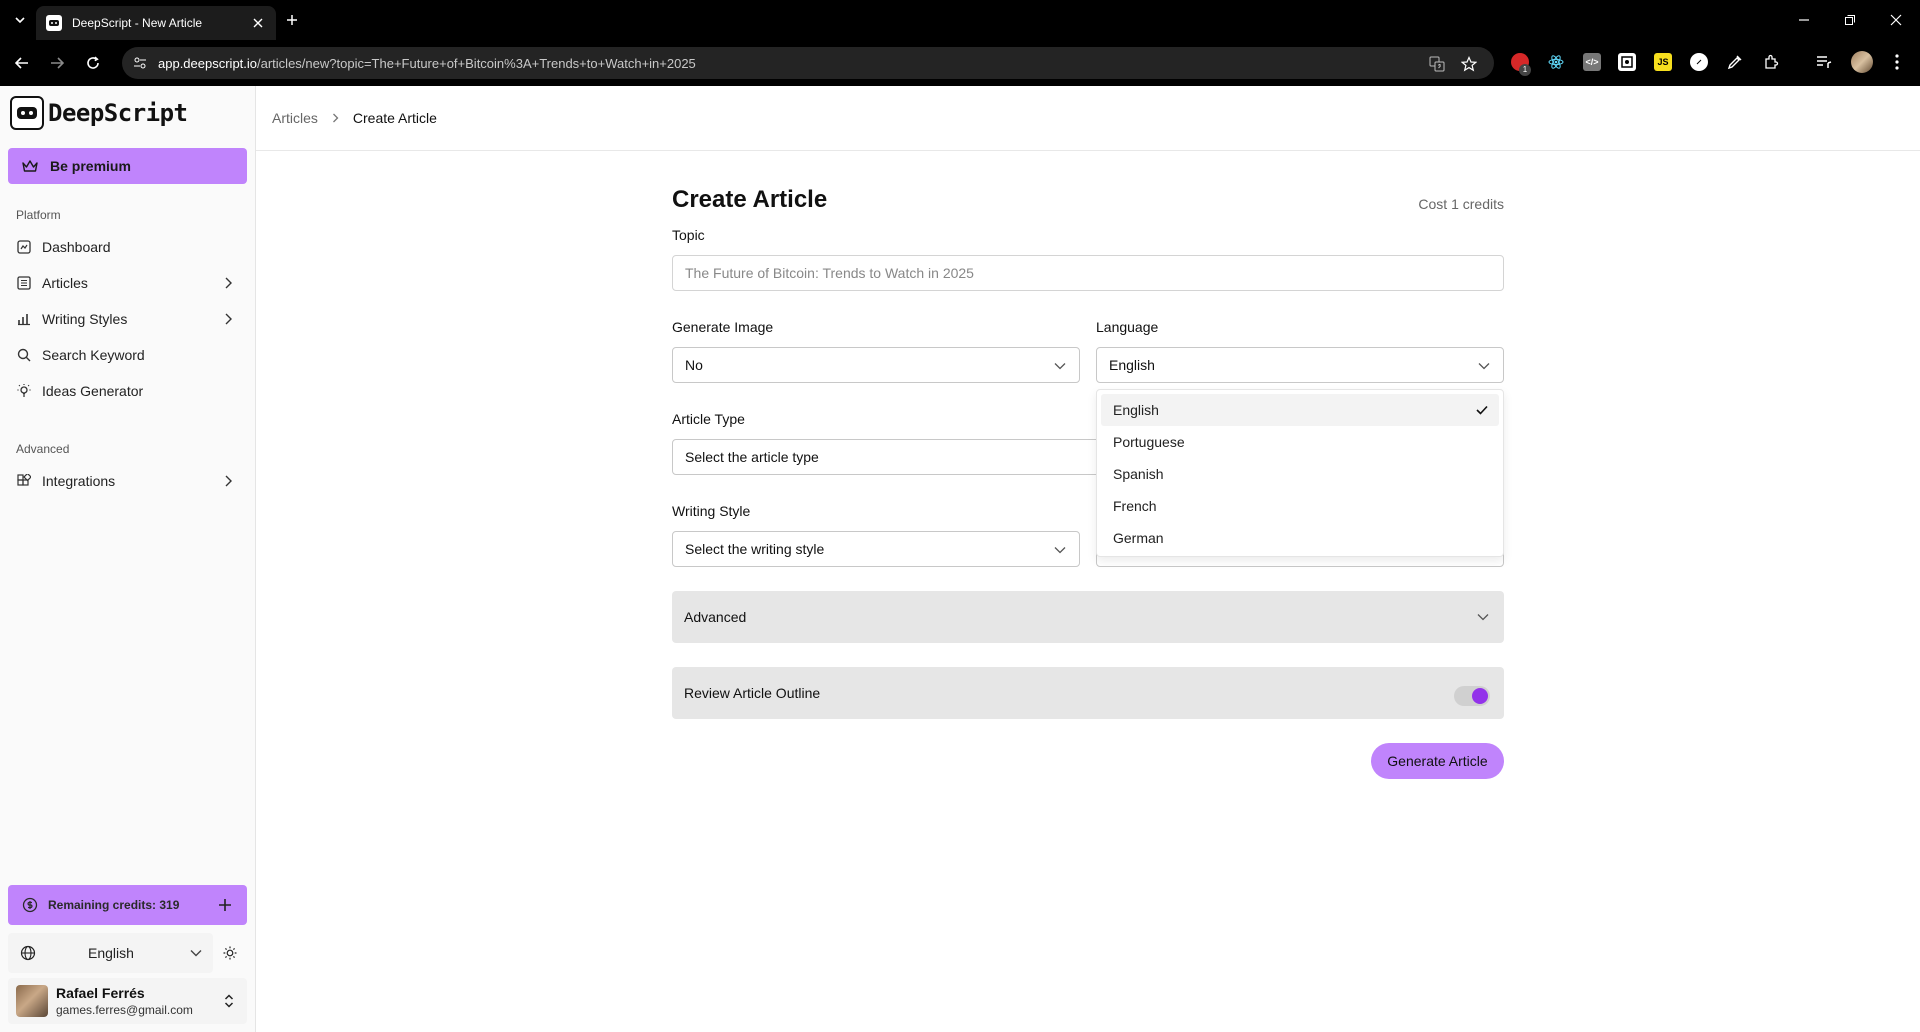 Image resolution: width=1920 pixels, height=1032 pixels. What do you see at coordinates (127, 283) in the screenshot?
I see `sidebar-item-articles: Articles` at bounding box center [127, 283].